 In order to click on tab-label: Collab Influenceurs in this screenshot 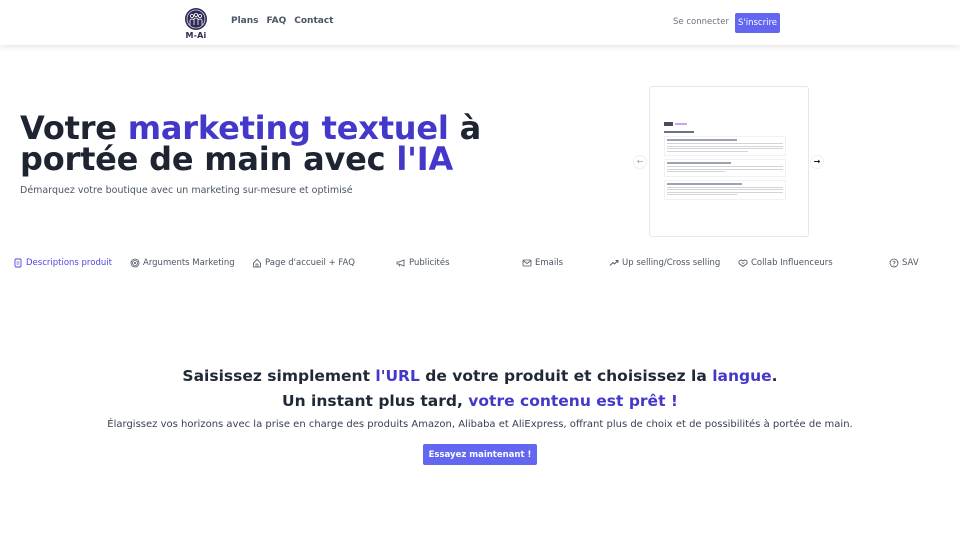, I will do `click(792, 263)`.